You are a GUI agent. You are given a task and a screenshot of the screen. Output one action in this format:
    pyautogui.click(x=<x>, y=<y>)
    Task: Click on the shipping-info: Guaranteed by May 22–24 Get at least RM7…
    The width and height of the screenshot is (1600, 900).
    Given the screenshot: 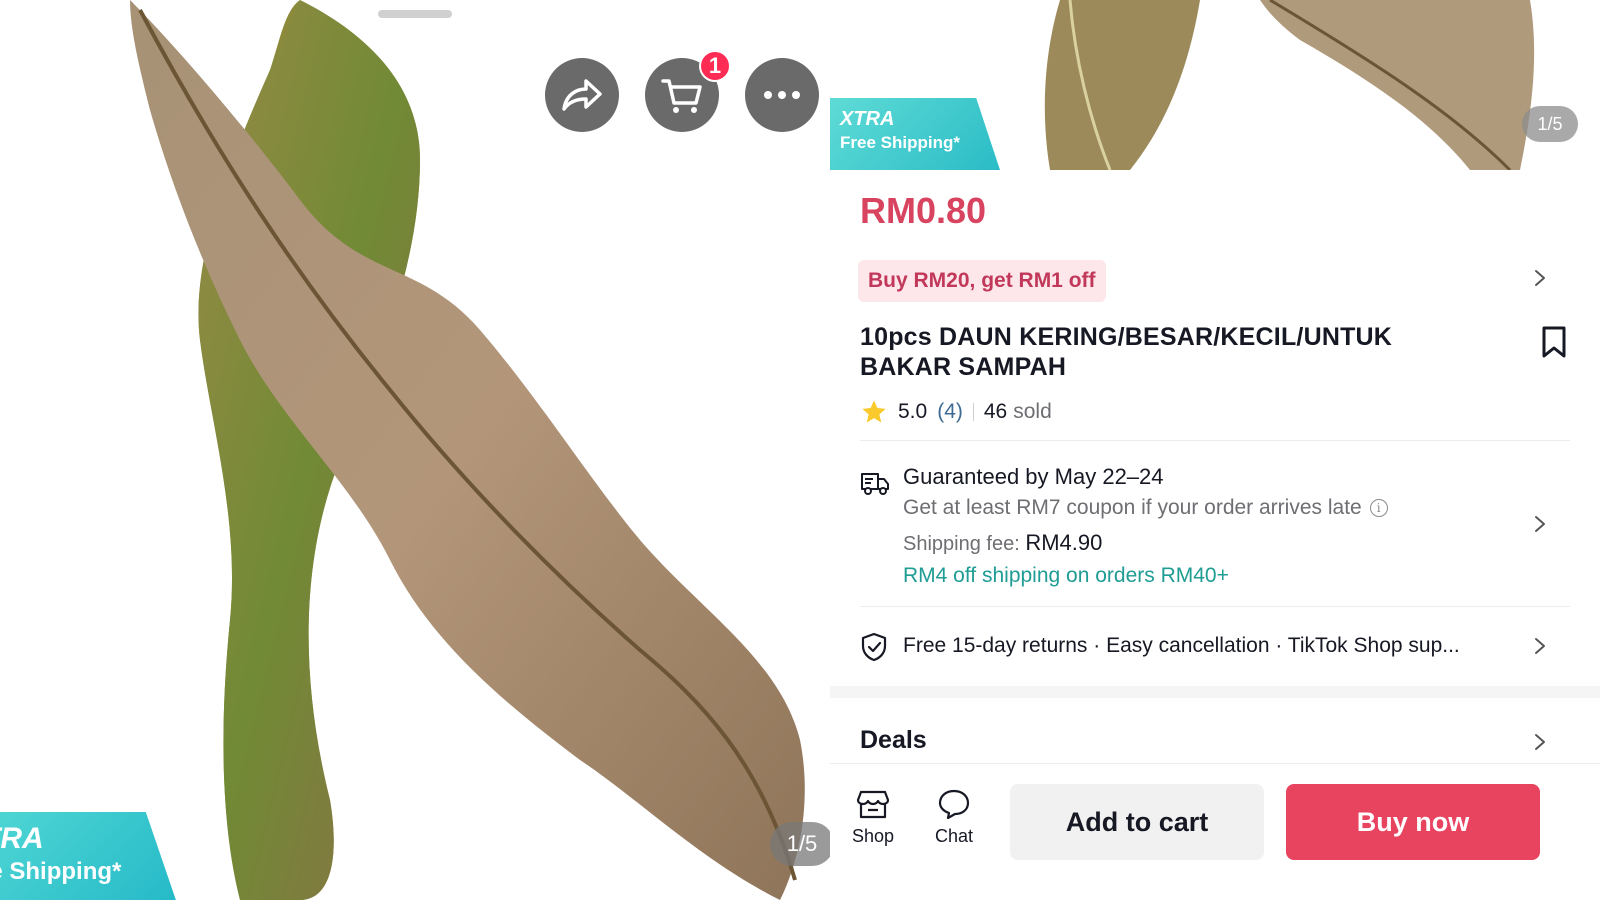 What is the action you would take?
    pyautogui.click(x=1203, y=526)
    